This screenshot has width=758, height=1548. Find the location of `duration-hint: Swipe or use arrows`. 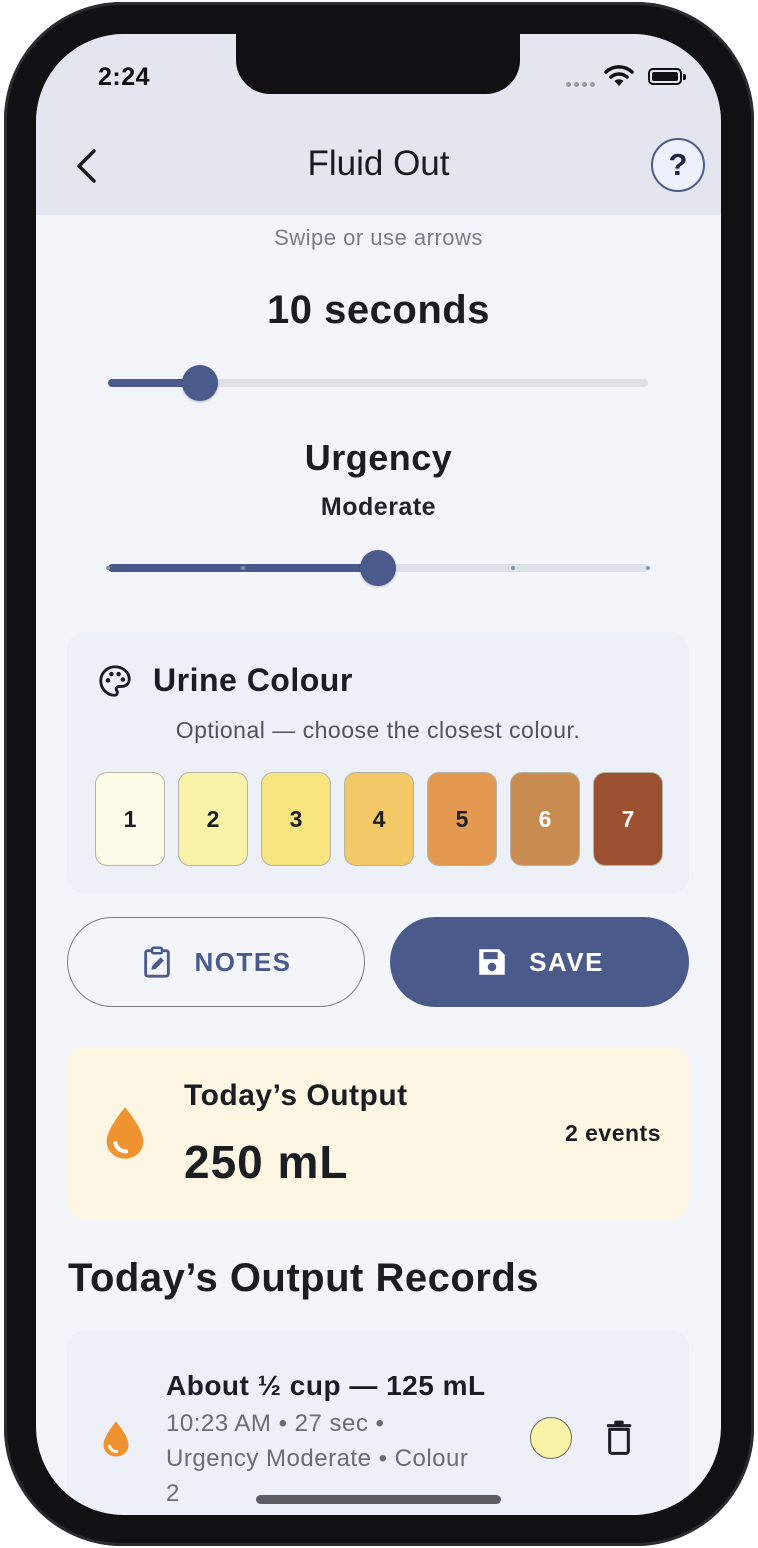

duration-hint: Swipe or use arrows is located at coordinates (378, 237).